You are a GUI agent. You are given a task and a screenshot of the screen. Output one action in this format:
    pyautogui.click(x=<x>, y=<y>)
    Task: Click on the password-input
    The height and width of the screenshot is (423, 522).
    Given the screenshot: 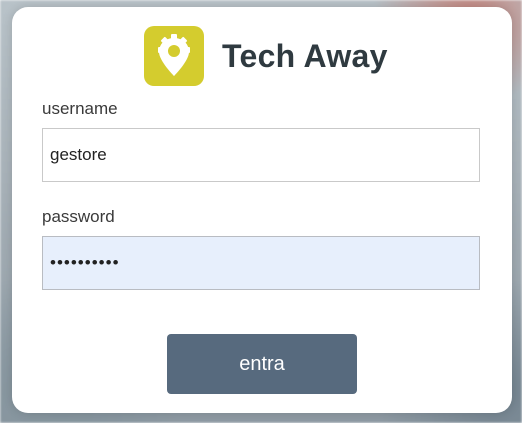 What is the action you would take?
    pyautogui.click(x=261, y=263)
    